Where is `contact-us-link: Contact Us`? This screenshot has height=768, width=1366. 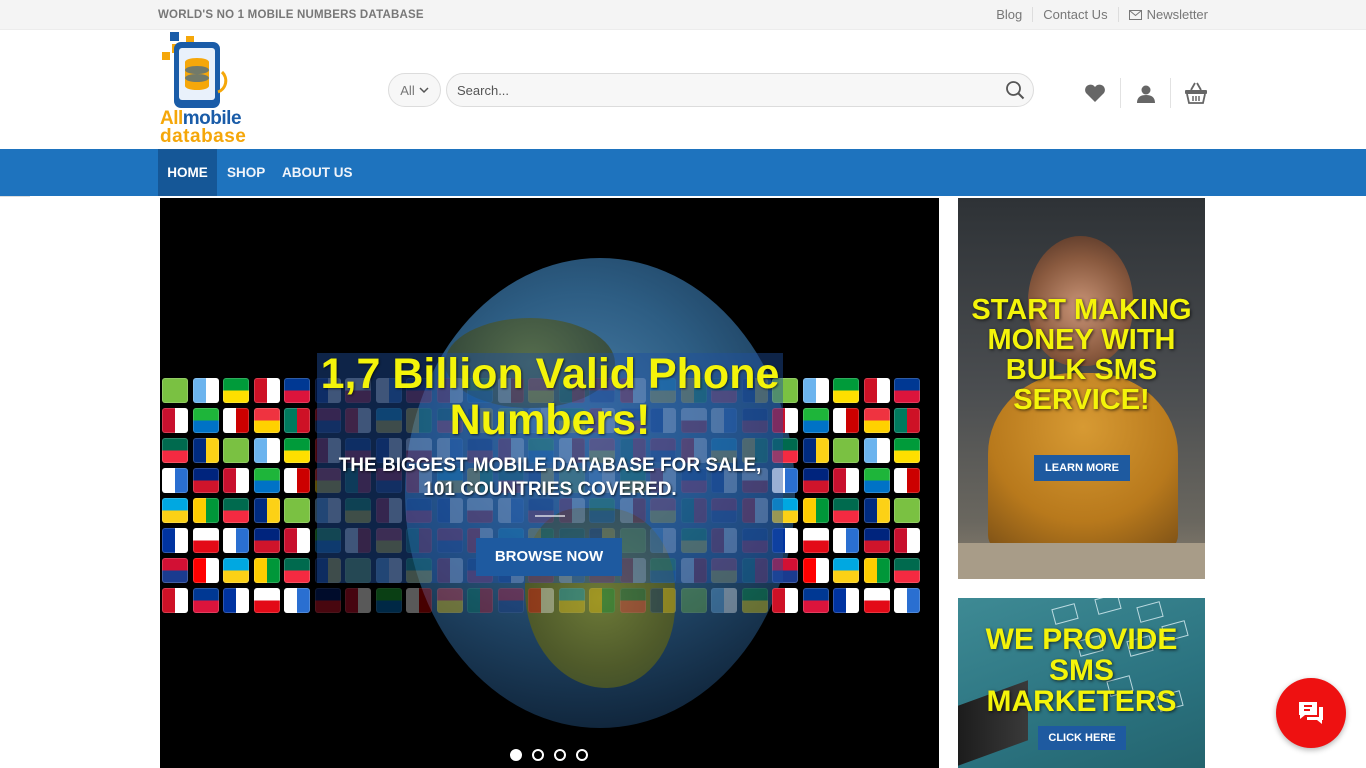 contact-us-link: Contact Us is located at coordinates (1074, 14).